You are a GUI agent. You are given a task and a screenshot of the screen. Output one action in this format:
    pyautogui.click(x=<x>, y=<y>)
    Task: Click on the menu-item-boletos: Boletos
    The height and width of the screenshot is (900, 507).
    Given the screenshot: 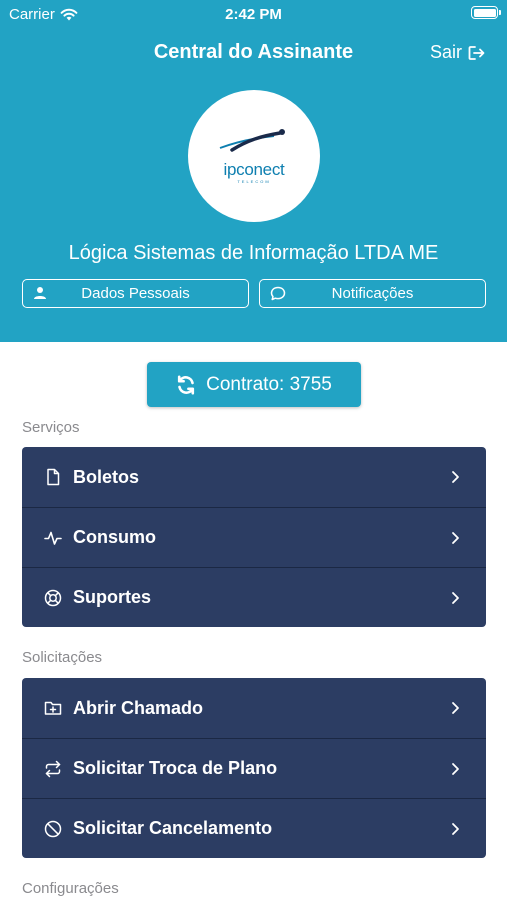 What is the action you would take?
    pyautogui.click(x=254, y=477)
    